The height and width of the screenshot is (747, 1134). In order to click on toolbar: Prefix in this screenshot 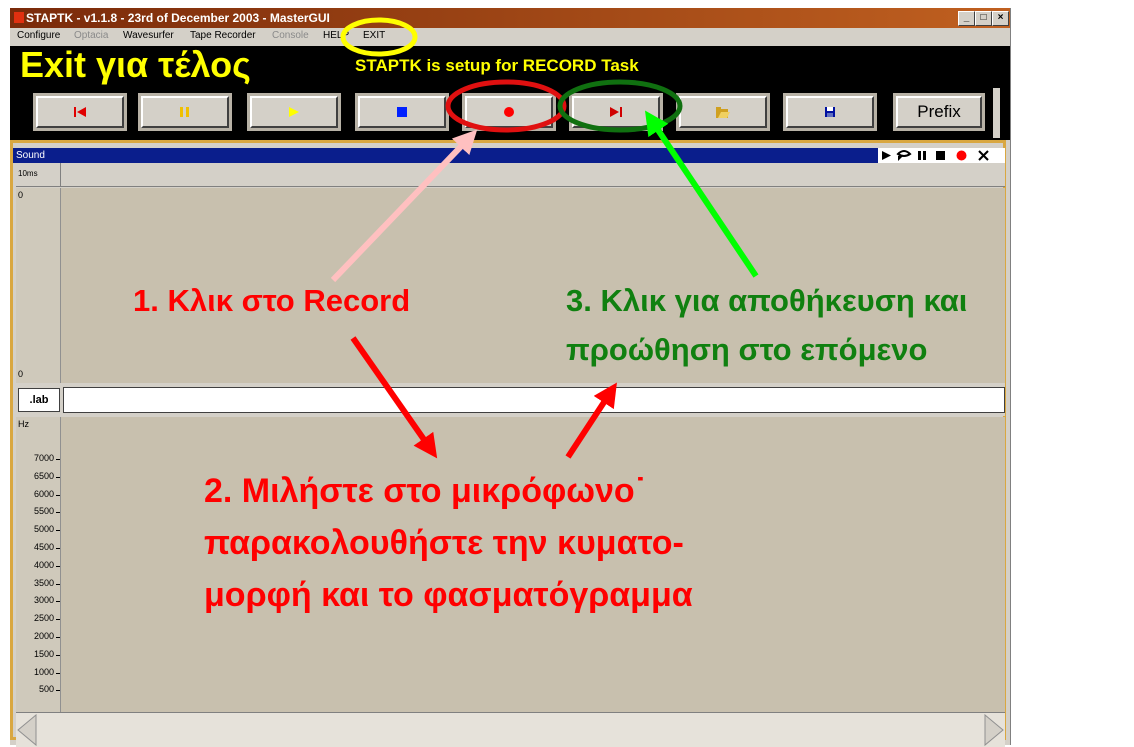, I will do `click(510, 114)`.